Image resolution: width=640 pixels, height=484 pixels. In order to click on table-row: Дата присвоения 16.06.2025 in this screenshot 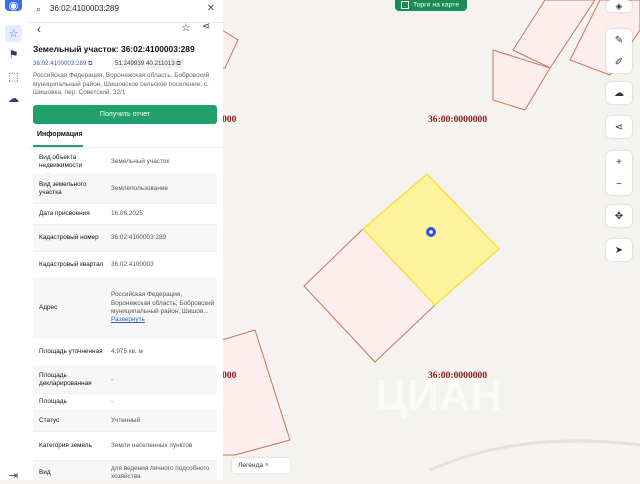, I will do `click(125, 214)`.